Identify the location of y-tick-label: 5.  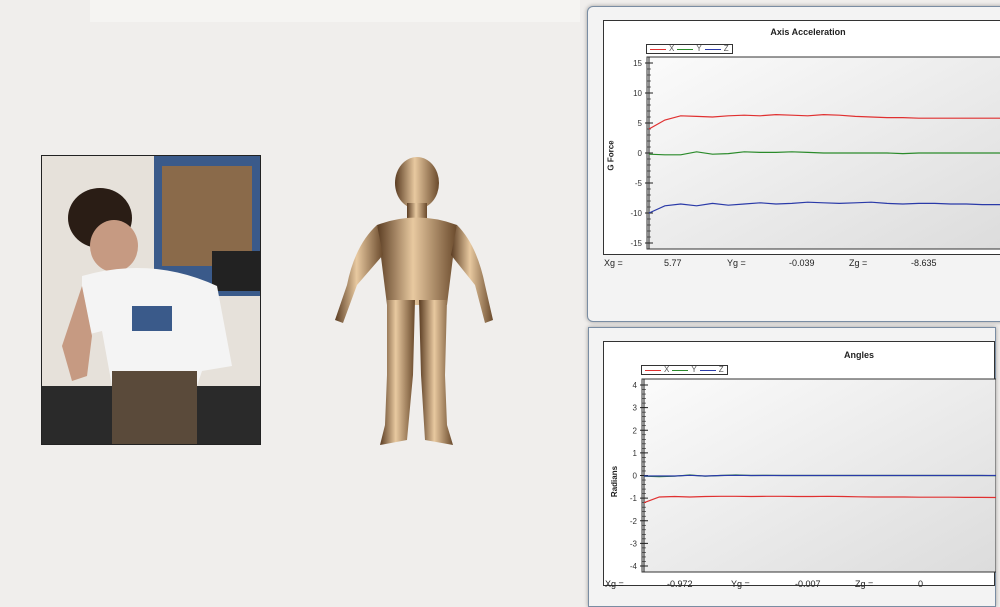
(640, 123).